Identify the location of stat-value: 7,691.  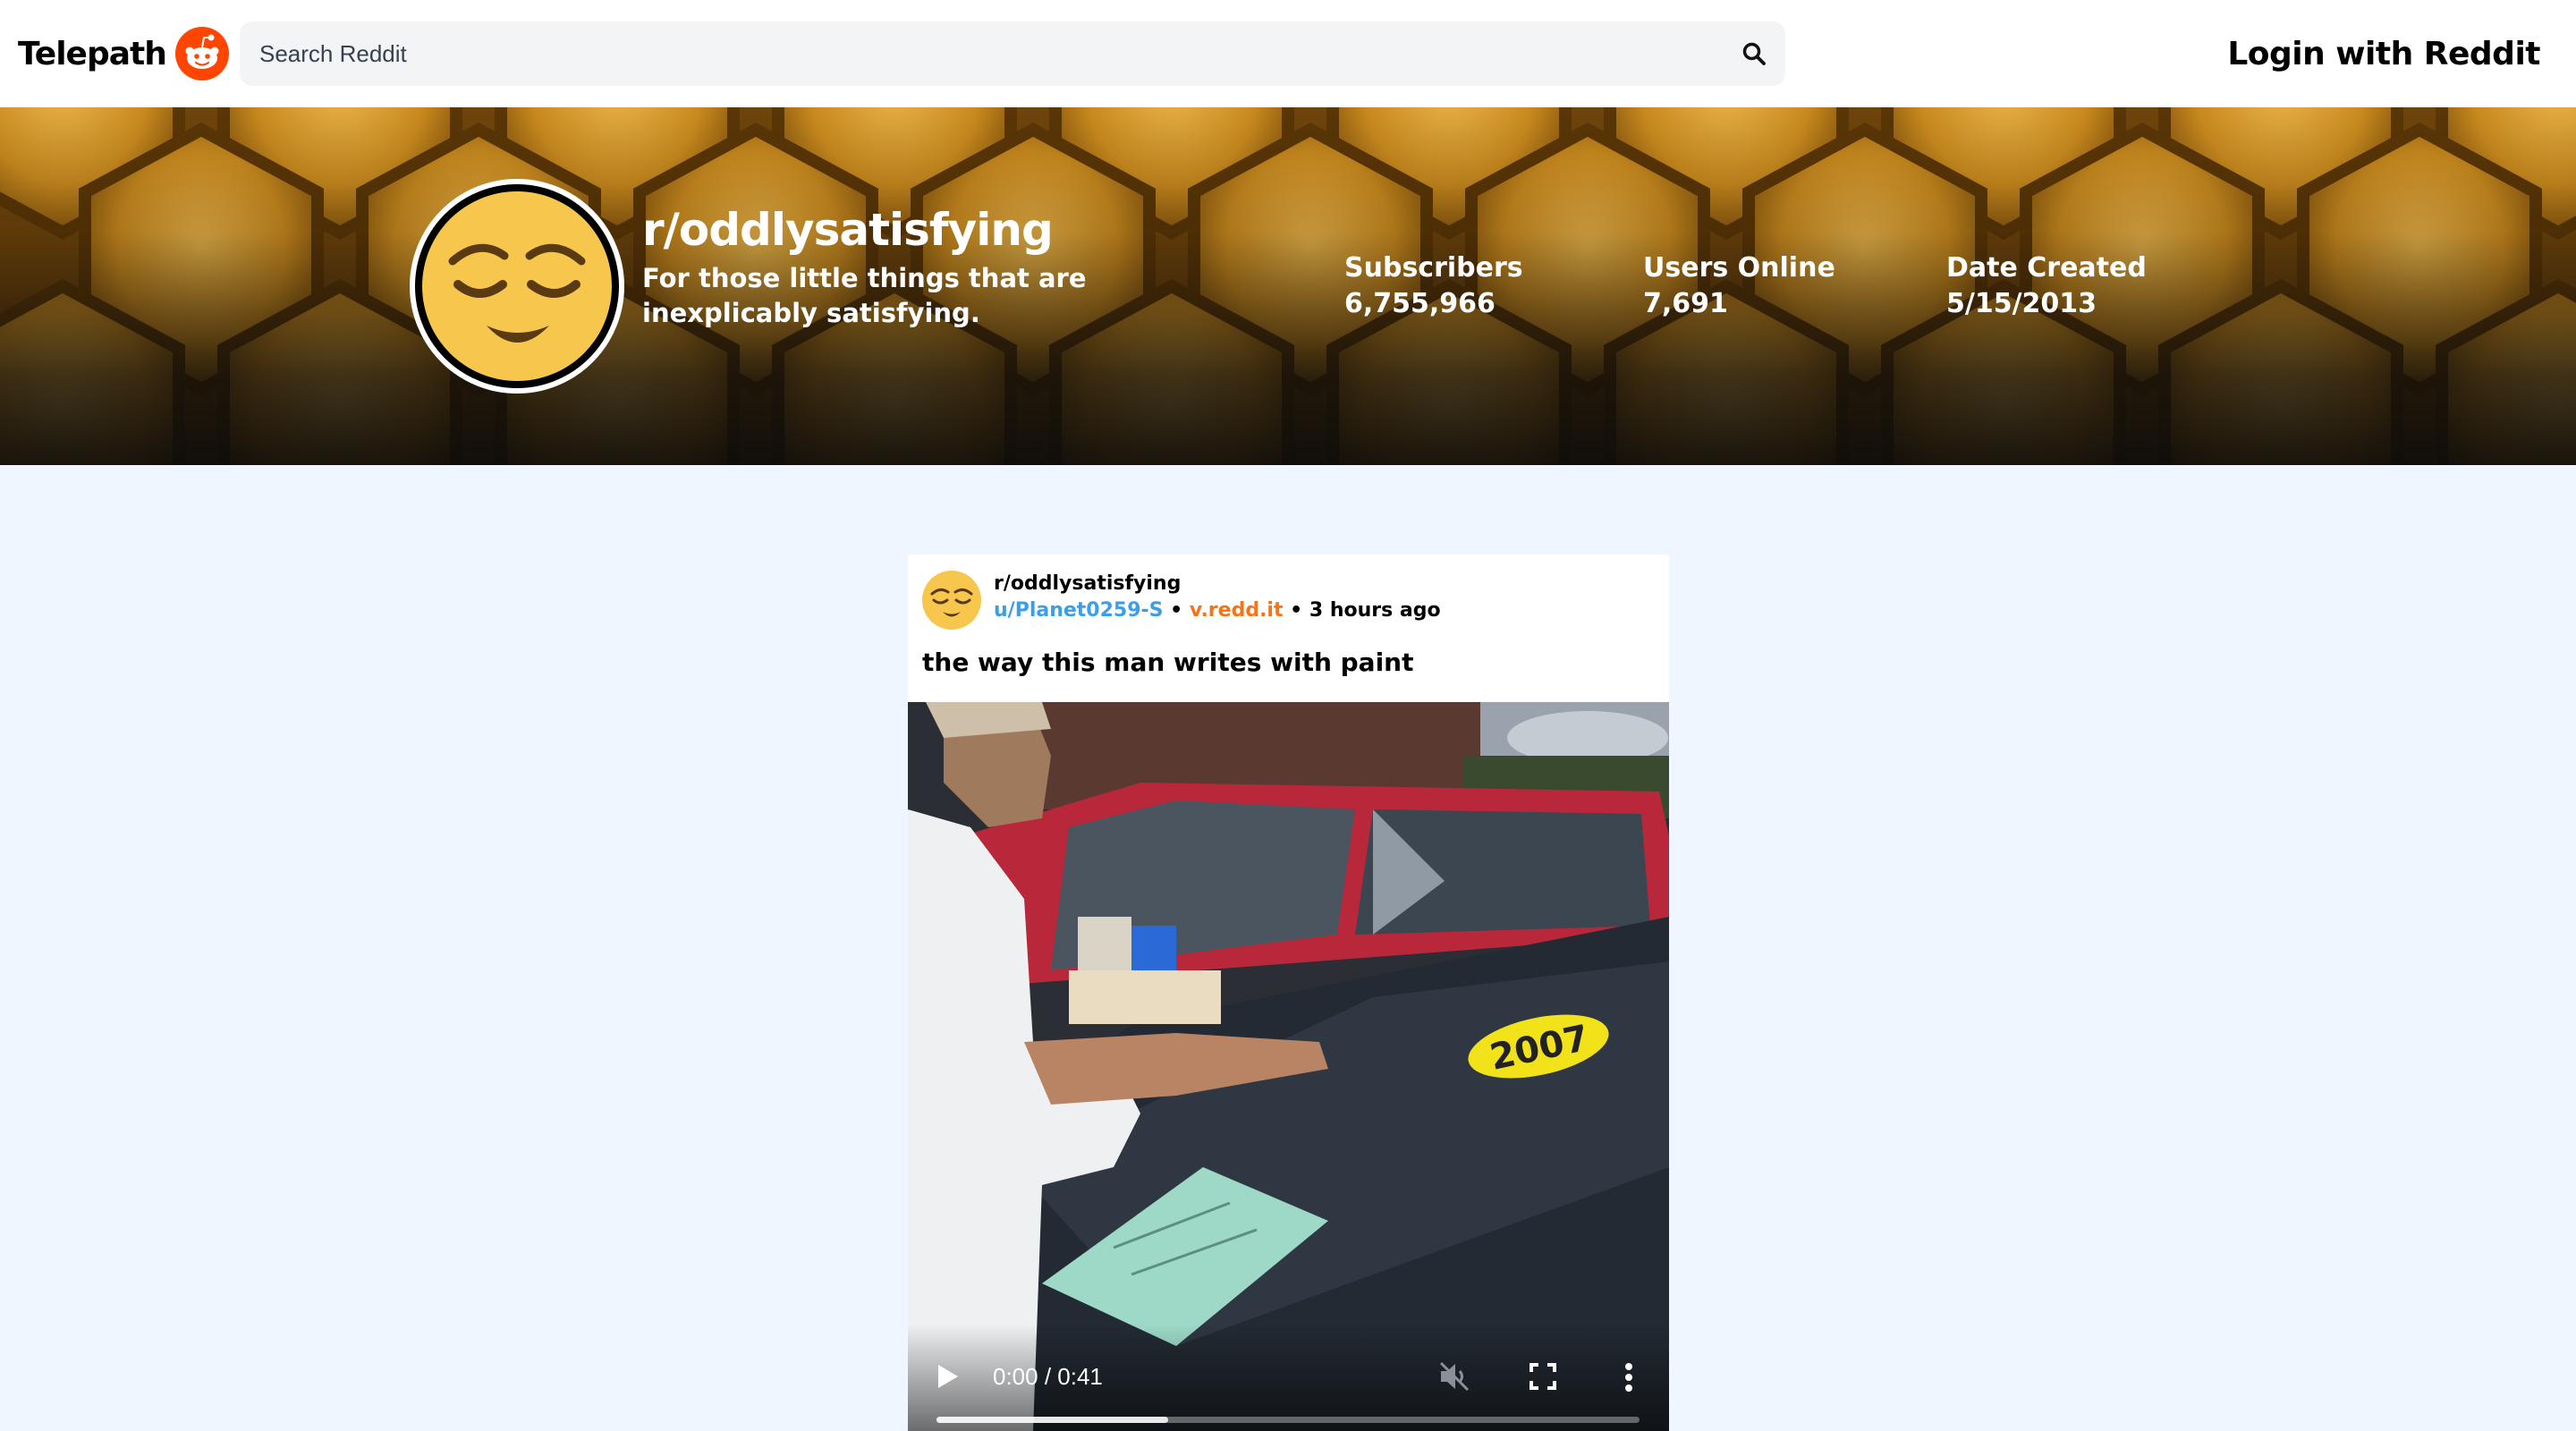
(1685, 304).